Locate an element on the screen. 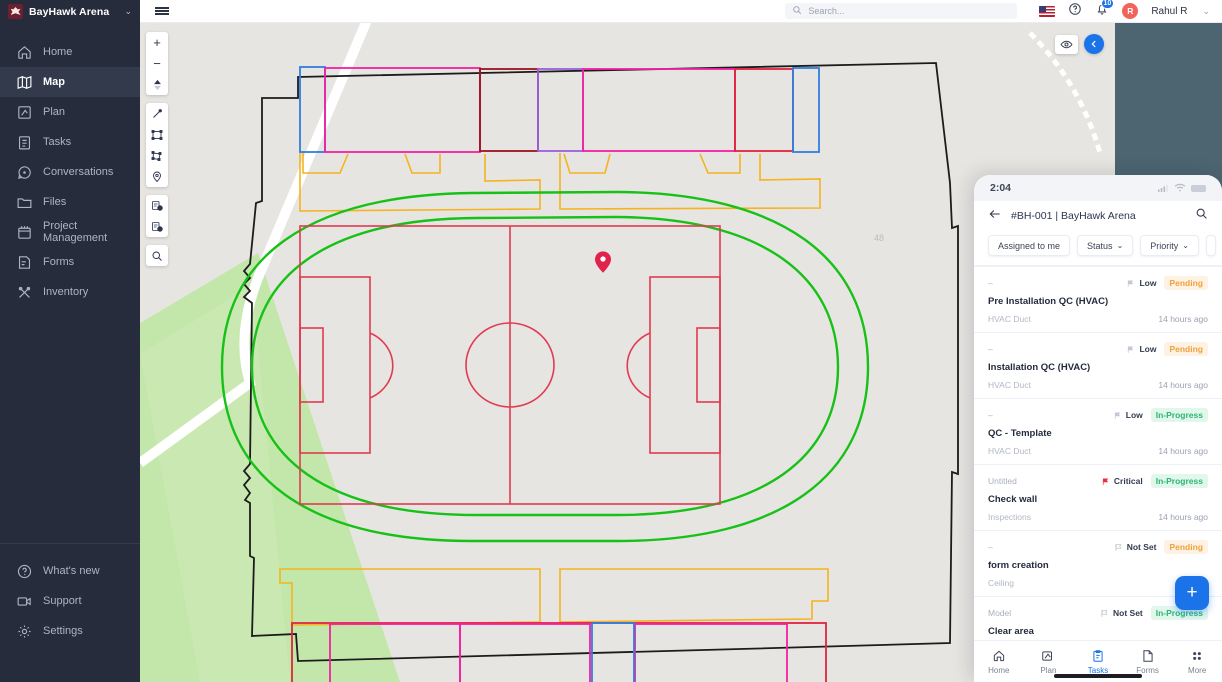 This screenshot has width=1222, height=682. zoom-in-icon: + is located at coordinates (157, 42).